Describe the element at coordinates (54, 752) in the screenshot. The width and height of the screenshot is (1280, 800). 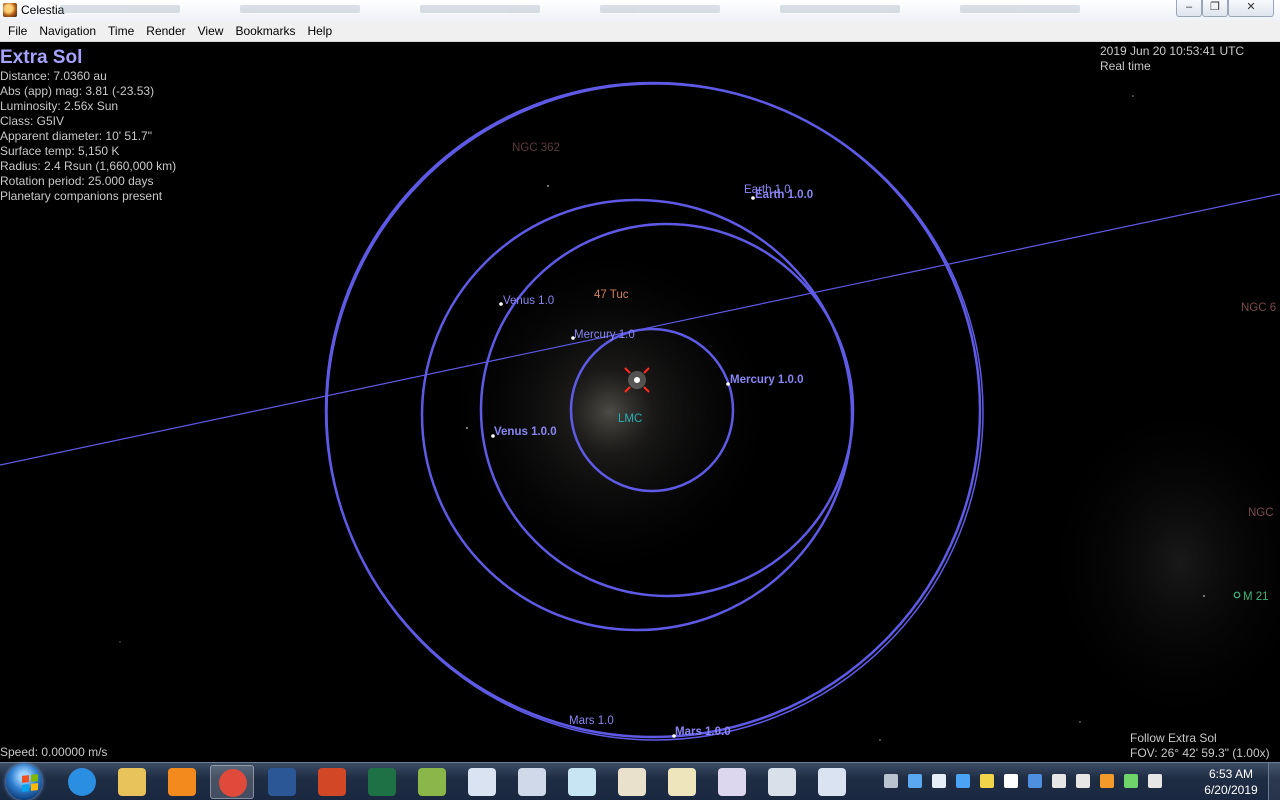
I see `speed-readout: Speed: 0.00000 m/s` at that location.